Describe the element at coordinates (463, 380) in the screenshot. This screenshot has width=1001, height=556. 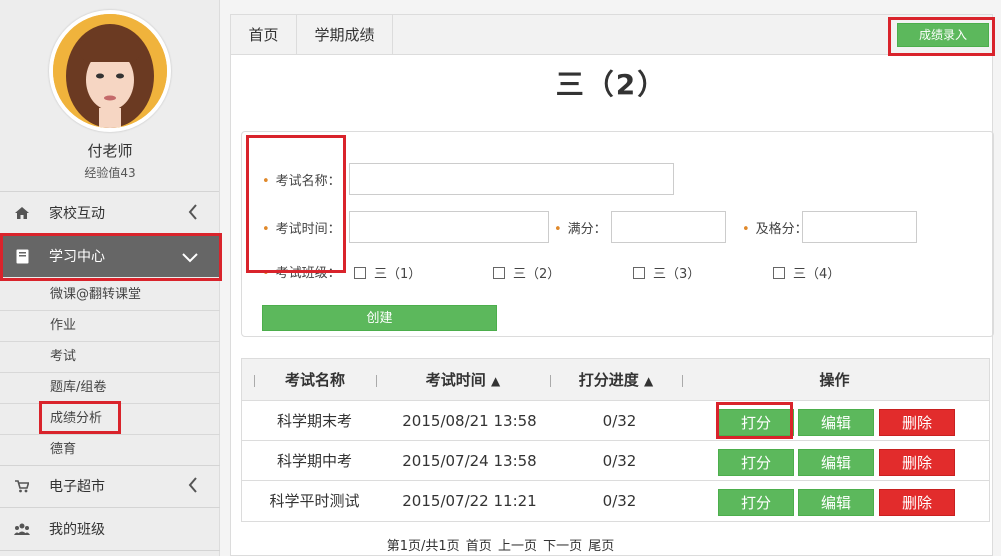
I see `column-header-time: 考试时间 ▲` at that location.